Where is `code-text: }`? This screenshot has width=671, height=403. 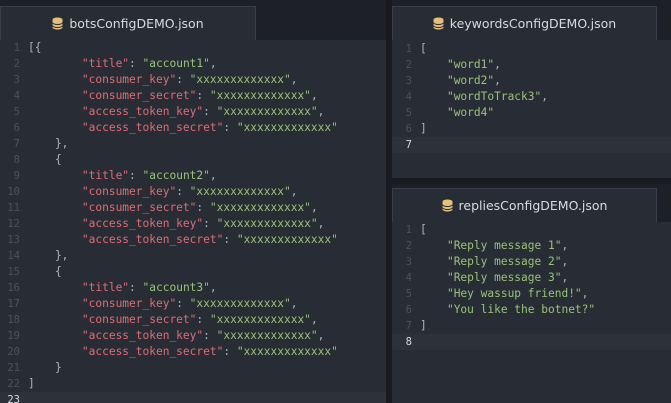 code-text: } is located at coordinates (45, 368).